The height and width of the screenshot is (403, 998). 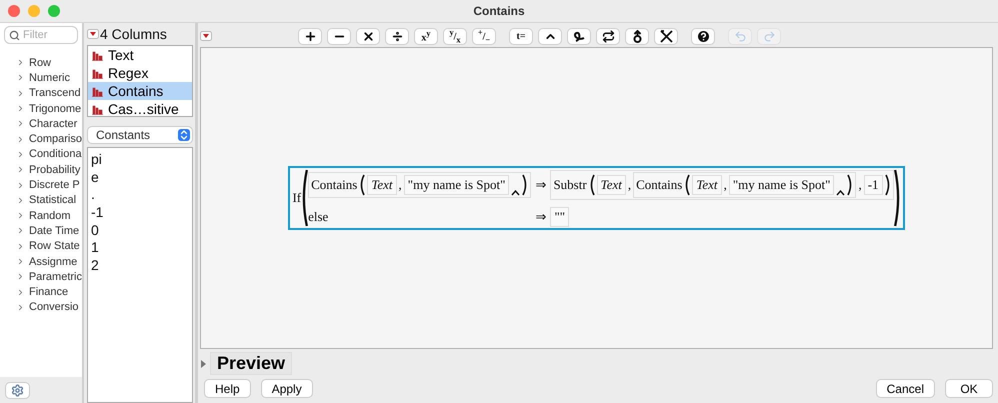 What do you see at coordinates (339, 36) in the screenshot?
I see `minus-button` at bounding box center [339, 36].